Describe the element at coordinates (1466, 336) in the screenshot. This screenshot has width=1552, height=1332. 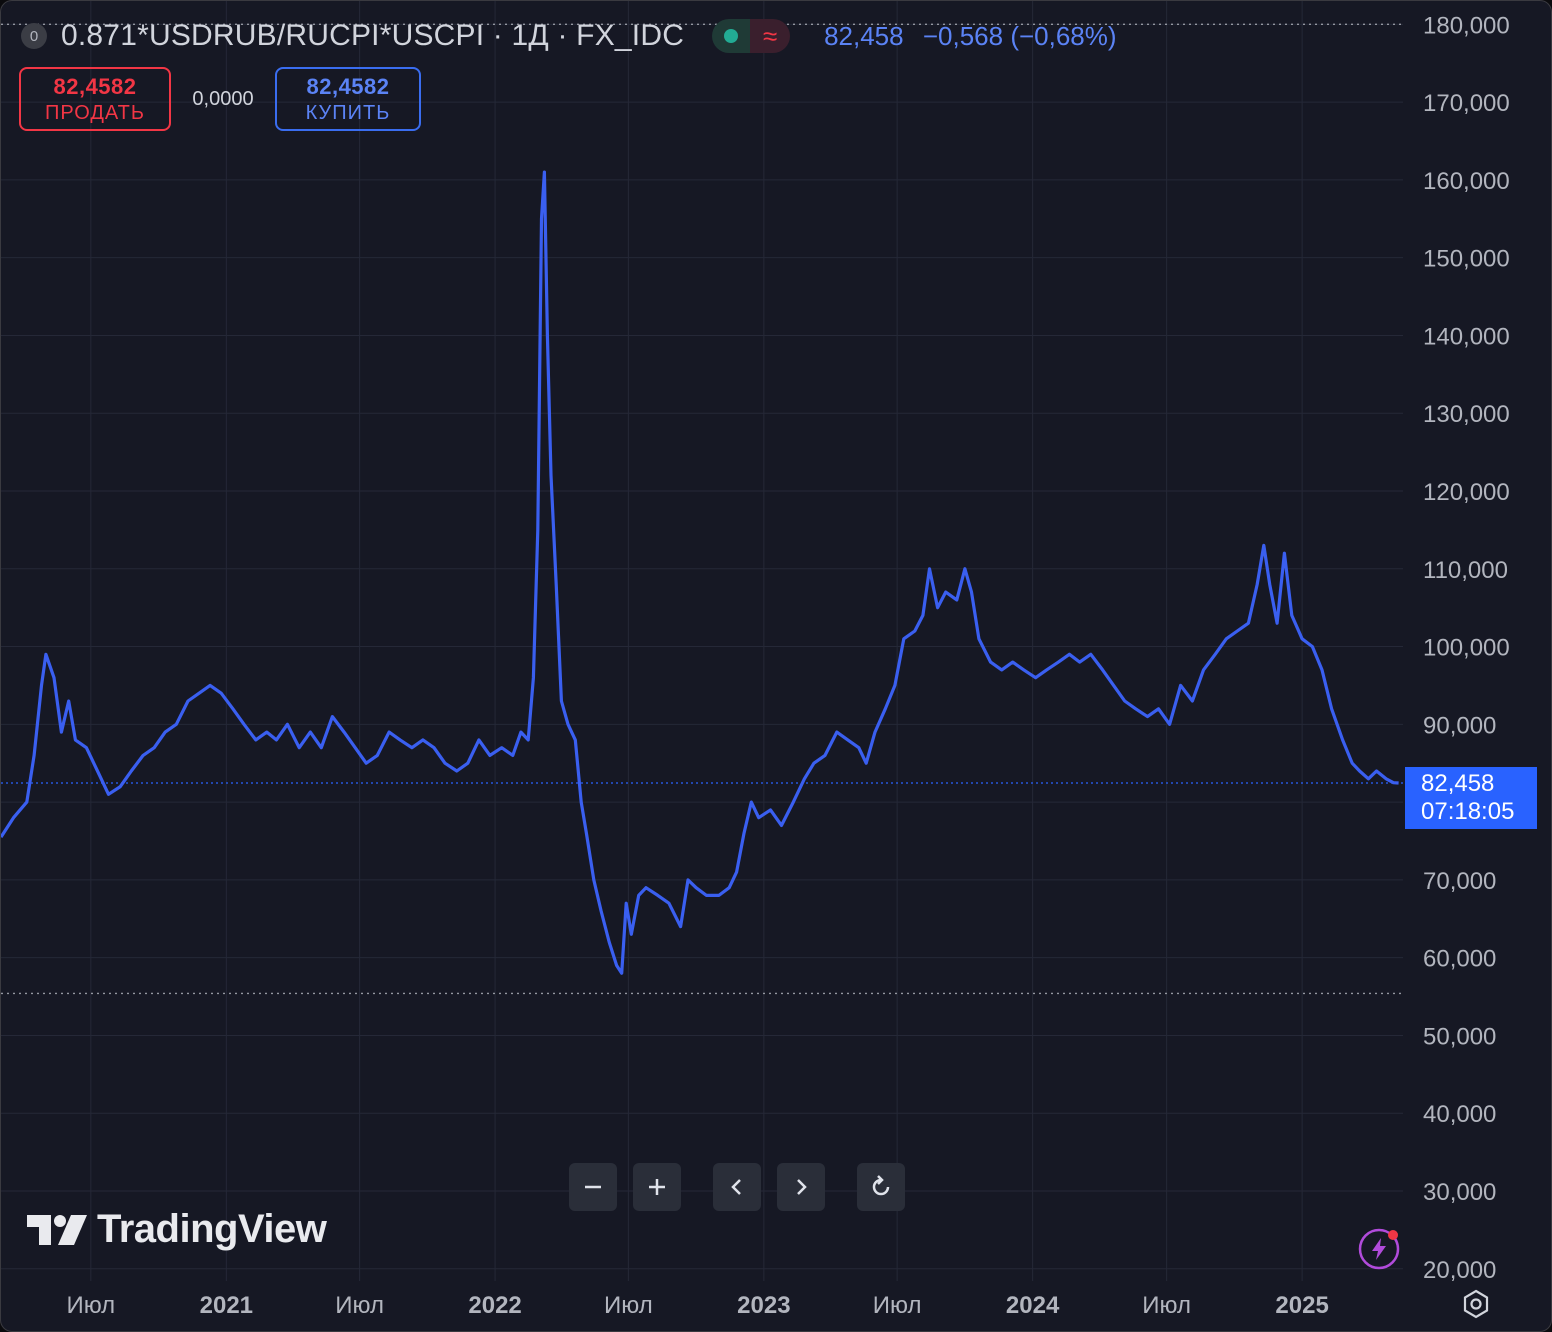
I see `price-axis-label: 140,000` at that location.